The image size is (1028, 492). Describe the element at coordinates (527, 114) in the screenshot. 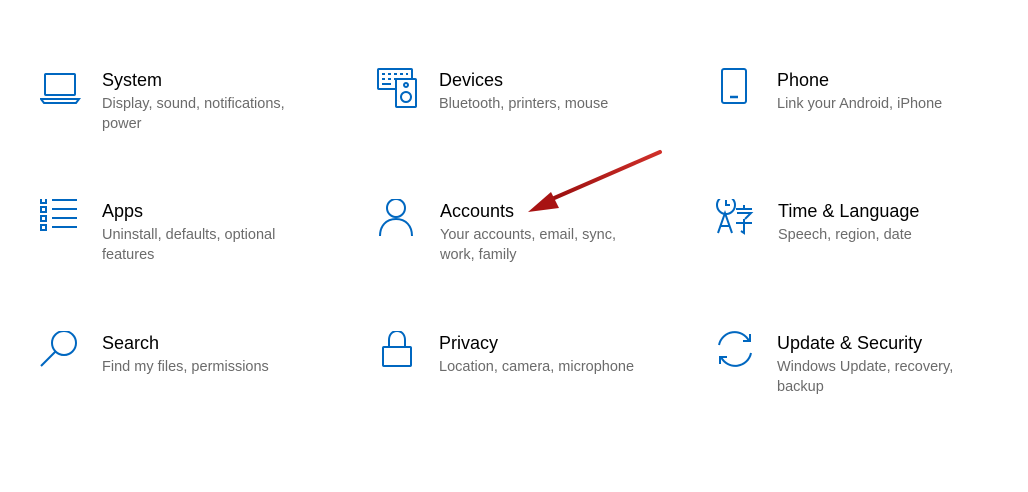

I see `tile-devices: Devices Bluetooth, printers, mouse` at that location.